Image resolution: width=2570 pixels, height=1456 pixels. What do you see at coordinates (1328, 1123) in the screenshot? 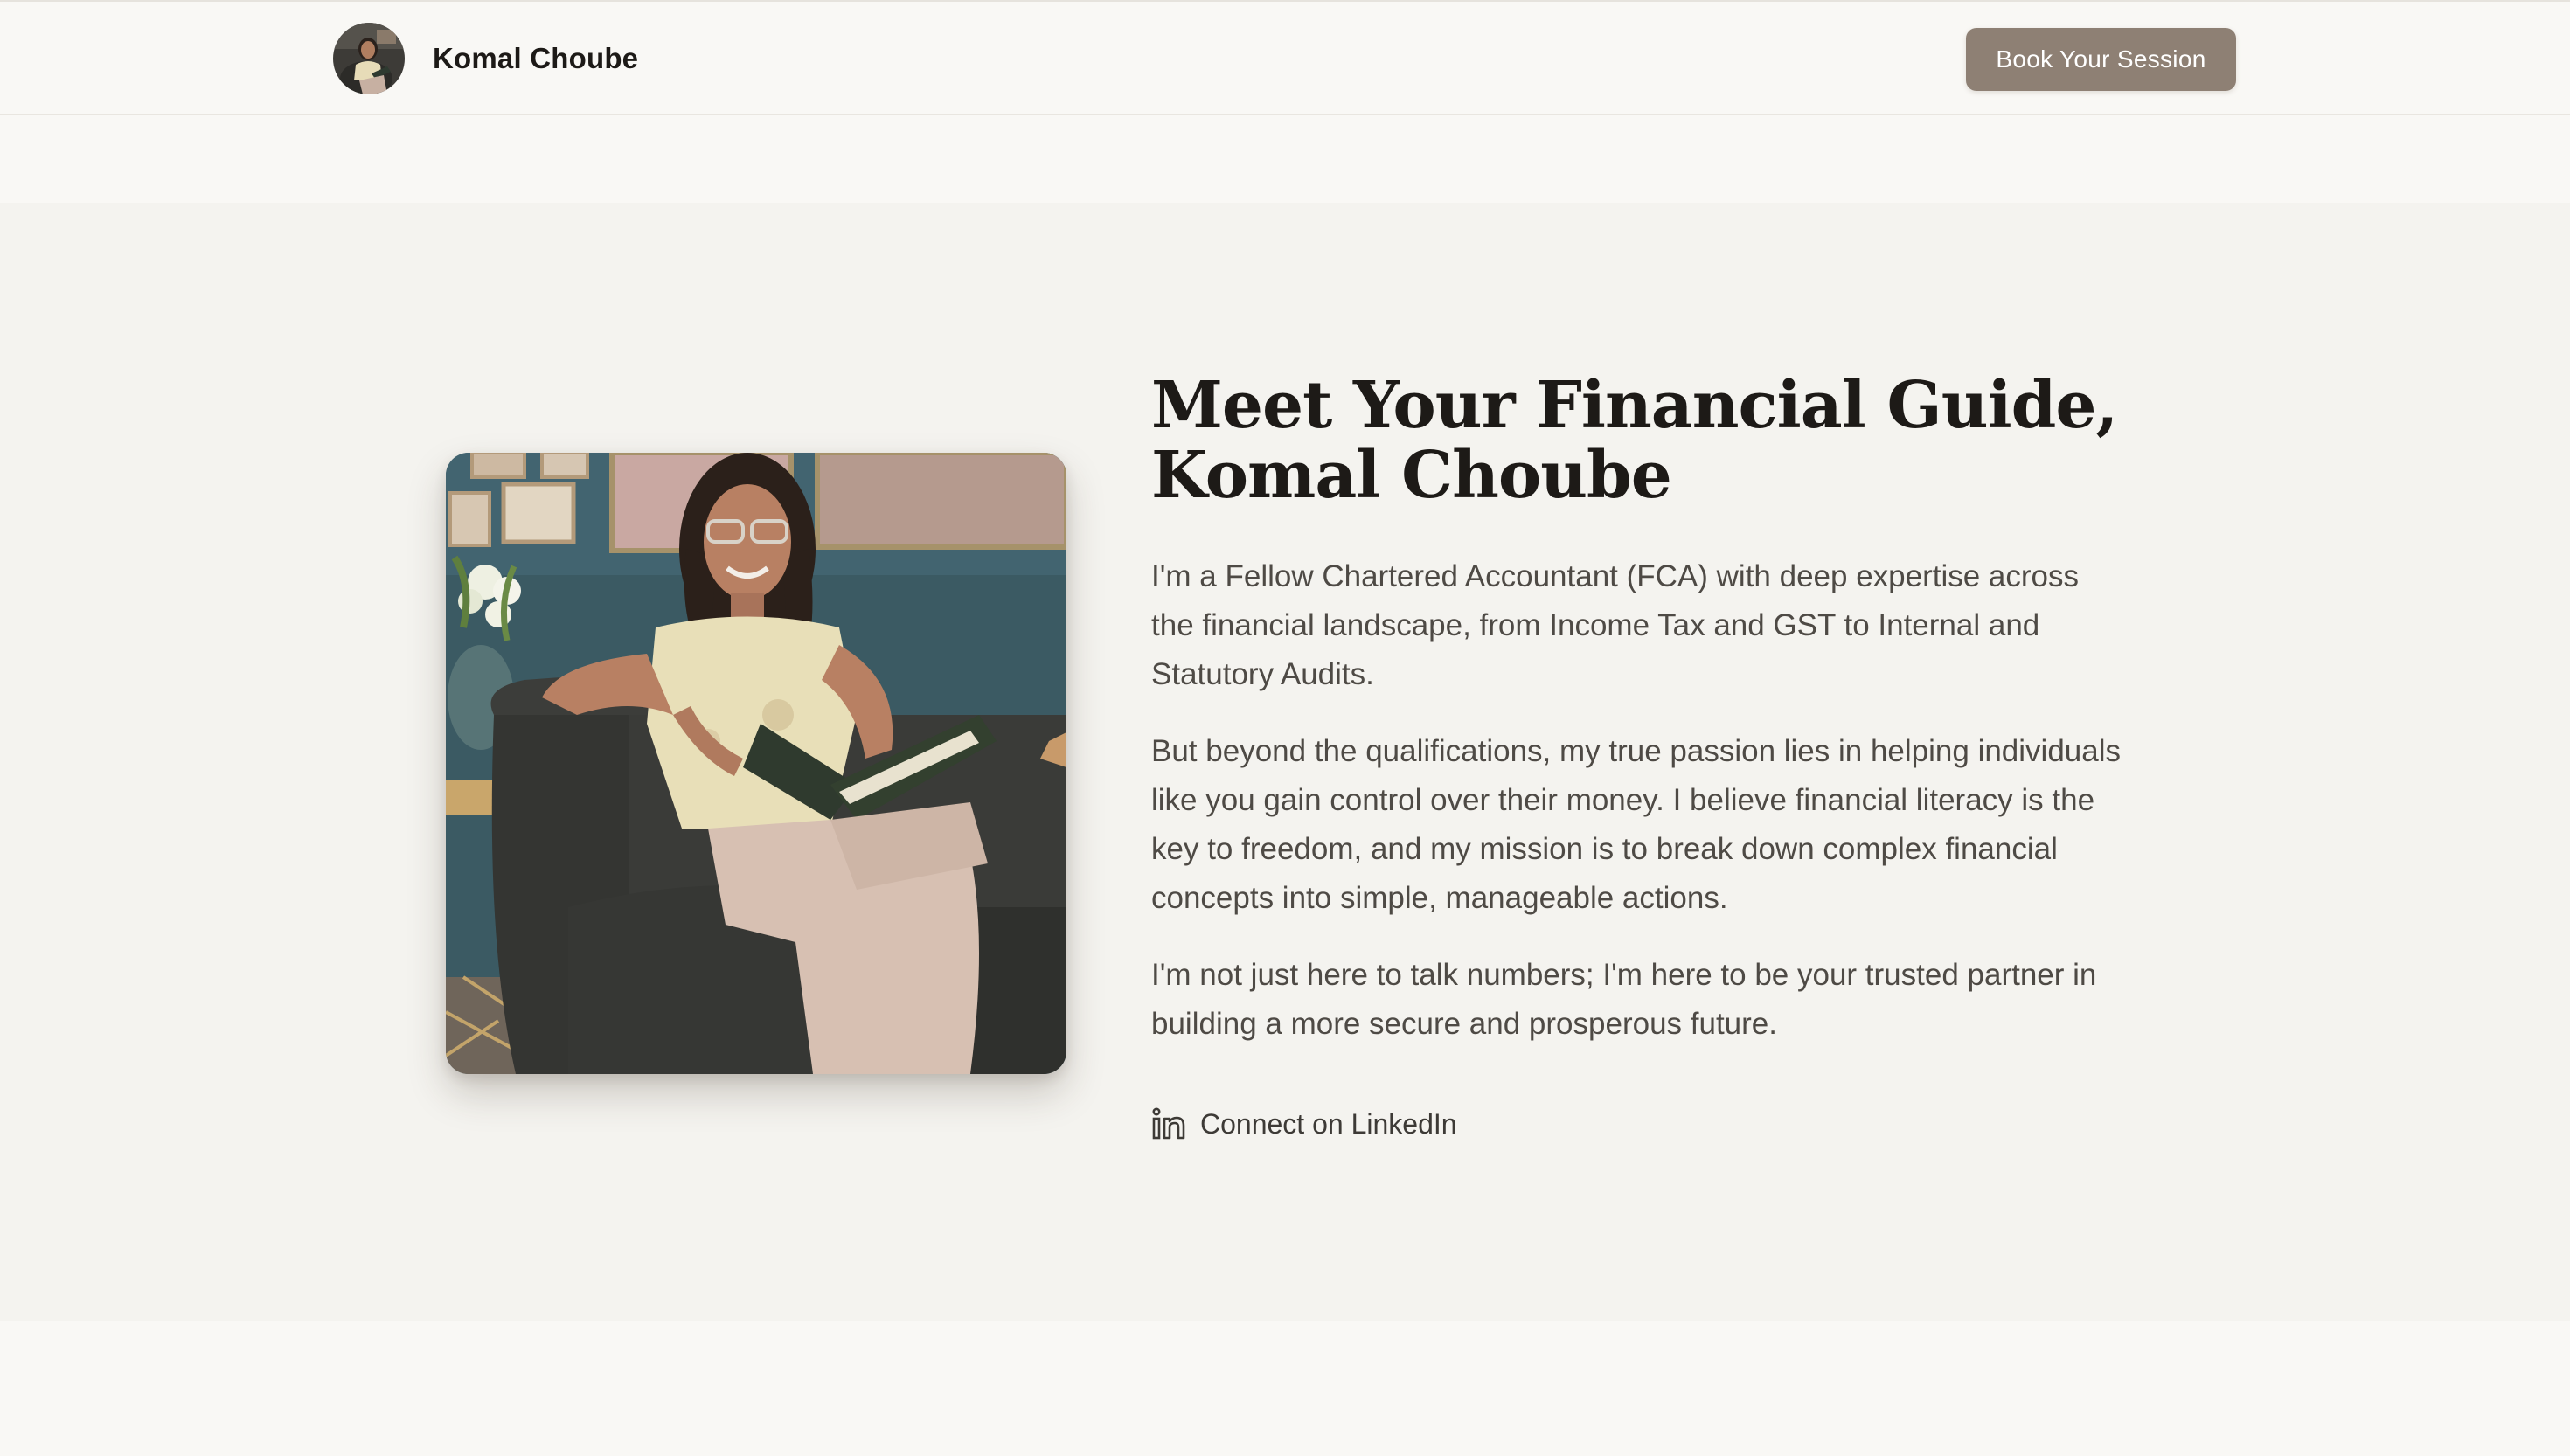
I see `linkedin-label: Connect on LinkedIn` at bounding box center [1328, 1123].